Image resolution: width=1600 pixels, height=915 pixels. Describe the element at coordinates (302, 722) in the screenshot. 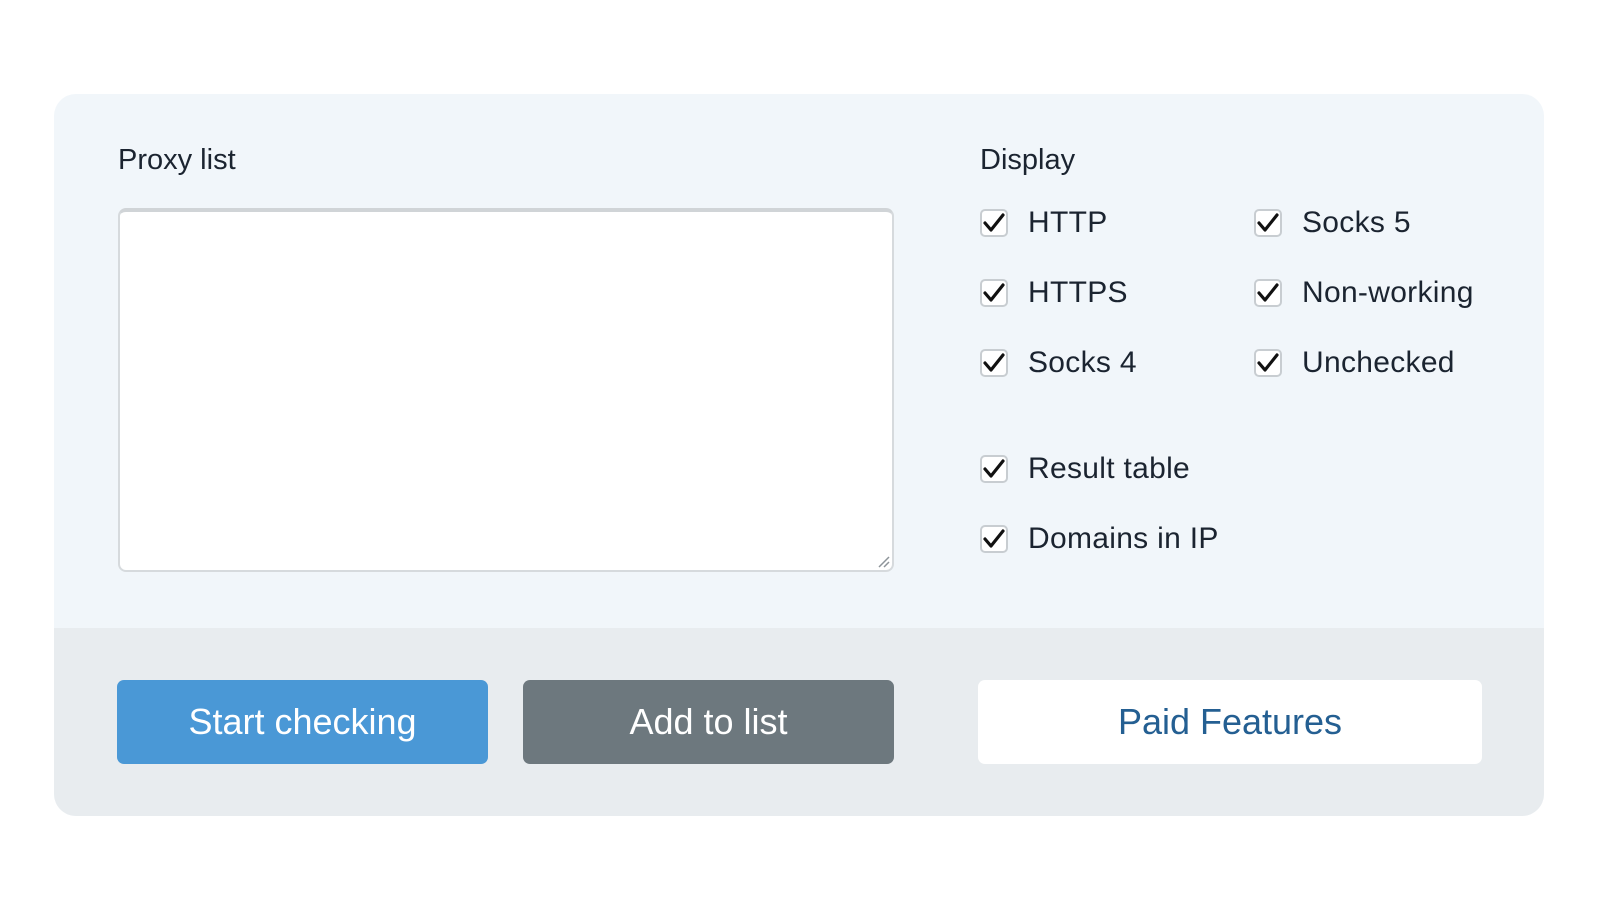

I see `start-checking-button: Start checking` at that location.